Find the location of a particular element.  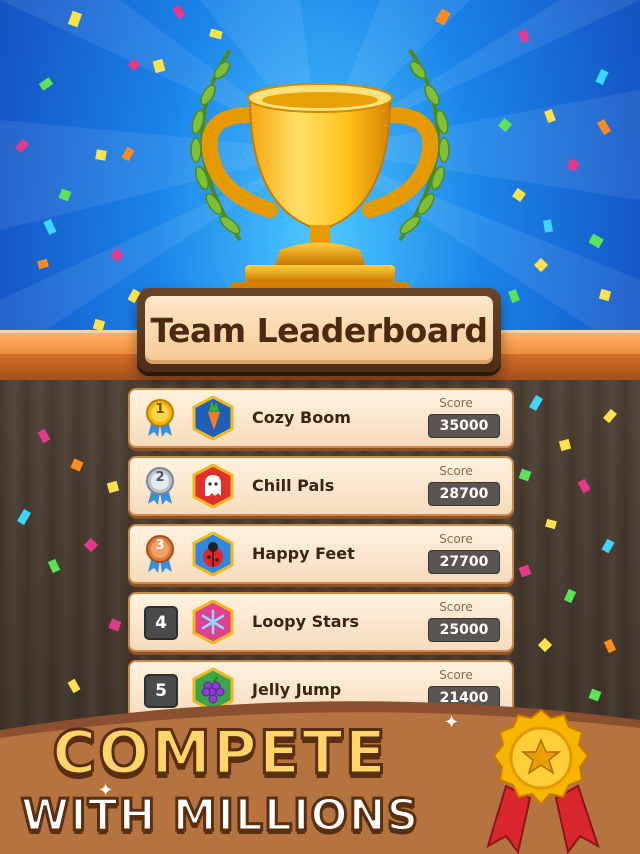

rank-number: 3 is located at coordinates (160, 545).